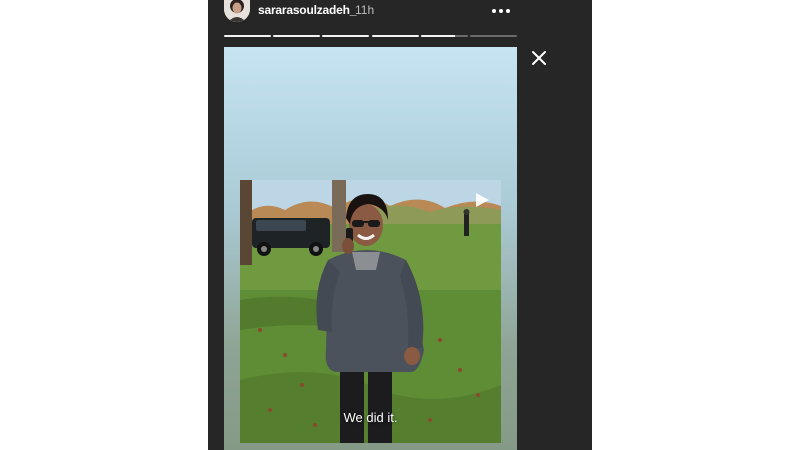  Describe the element at coordinates (365, 10) in the screenshot. I see `story-timestamp: 11h` at that location.